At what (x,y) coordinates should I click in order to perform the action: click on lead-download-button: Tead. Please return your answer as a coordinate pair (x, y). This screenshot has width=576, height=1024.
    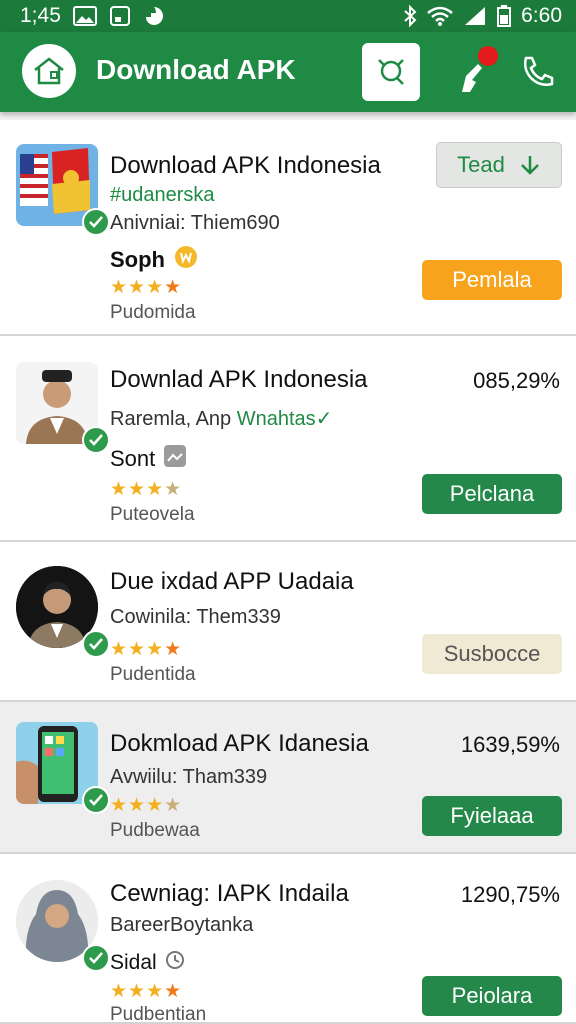
    Looking at the image, I should click on (499, 165).